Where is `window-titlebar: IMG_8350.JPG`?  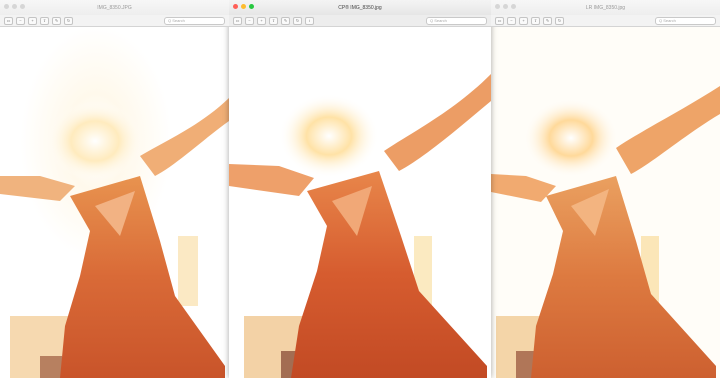
window-titlebar: IMG_8350.JPG is located at coordinates (114, 8).